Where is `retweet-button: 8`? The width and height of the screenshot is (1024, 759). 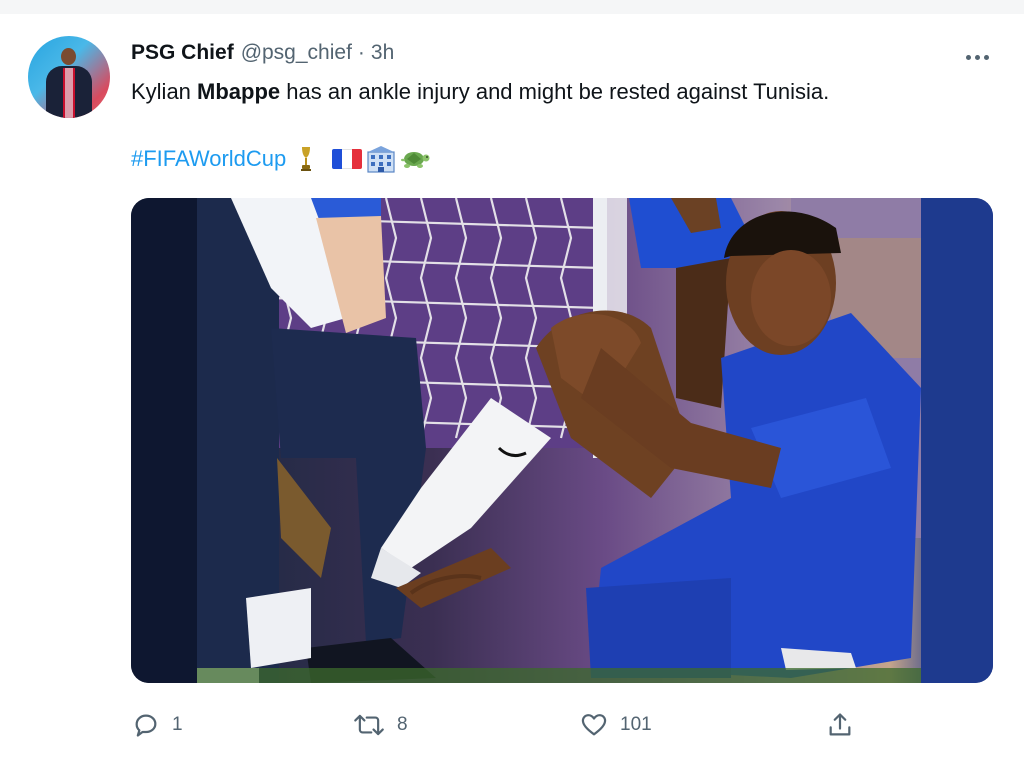
retweet-button: 8 is located at coordinates (380, 725).